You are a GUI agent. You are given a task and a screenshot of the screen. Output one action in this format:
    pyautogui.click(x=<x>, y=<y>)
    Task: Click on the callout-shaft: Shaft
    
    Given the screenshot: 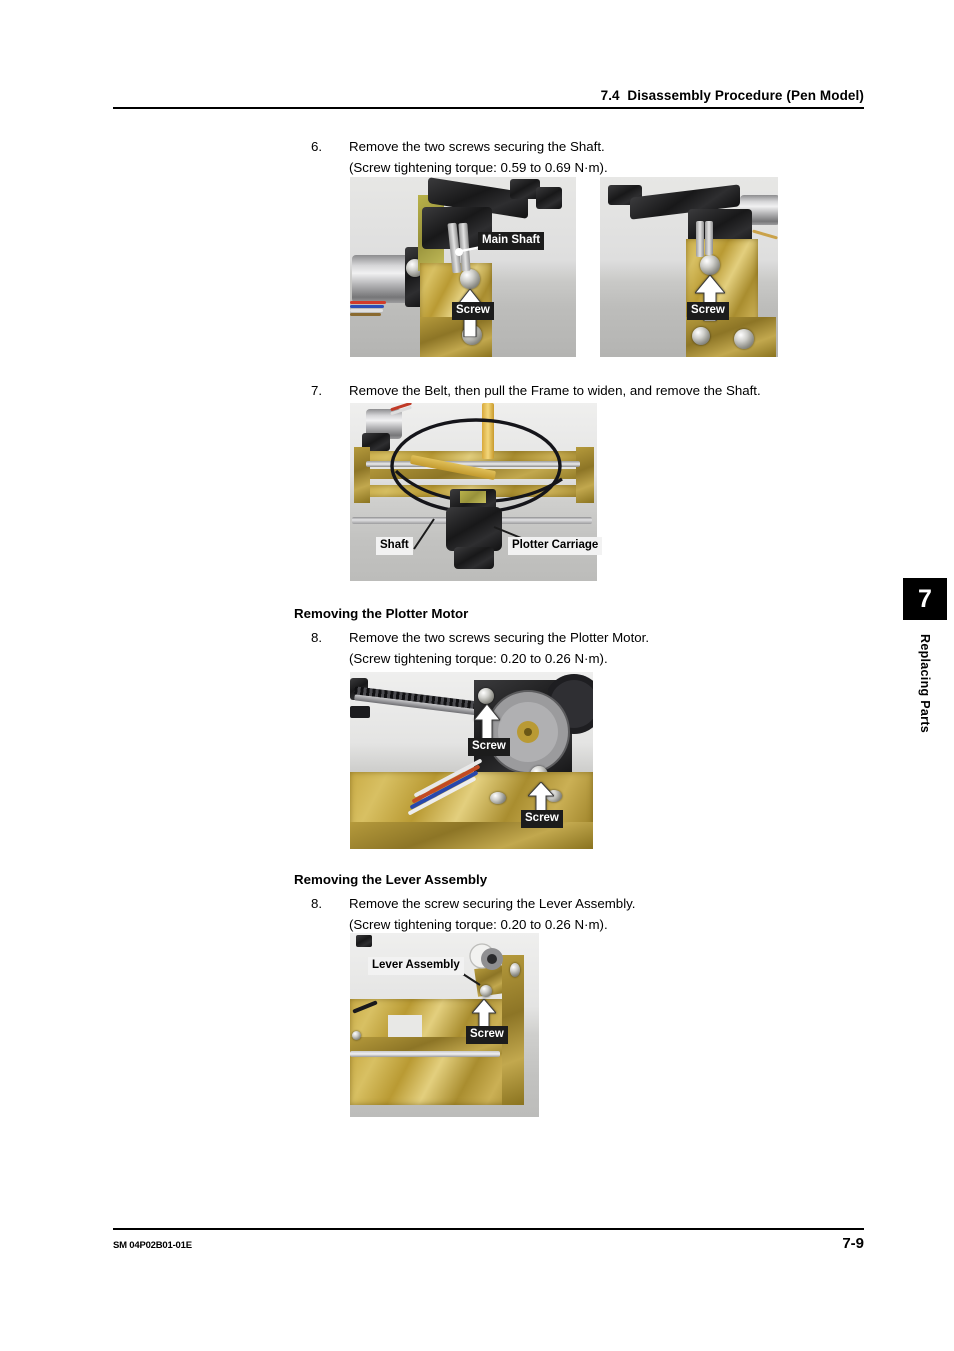 What is the action you would take?
    pyautogui.click(x=394, y=546)
    